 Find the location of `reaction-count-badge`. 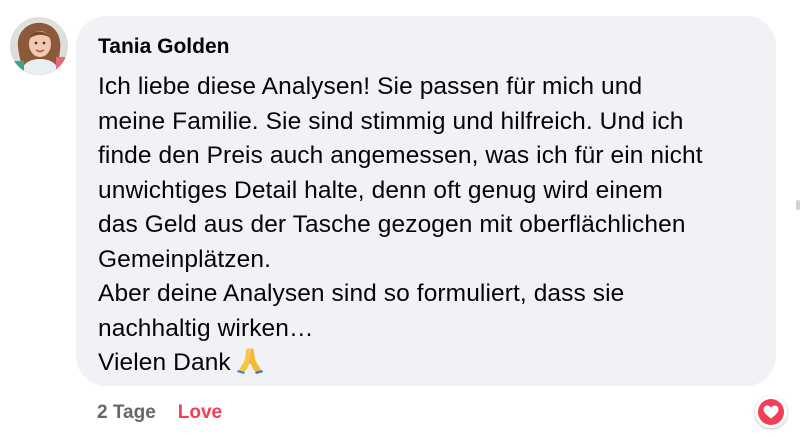

reaction-count-badge is located at coordinates (771, 412).